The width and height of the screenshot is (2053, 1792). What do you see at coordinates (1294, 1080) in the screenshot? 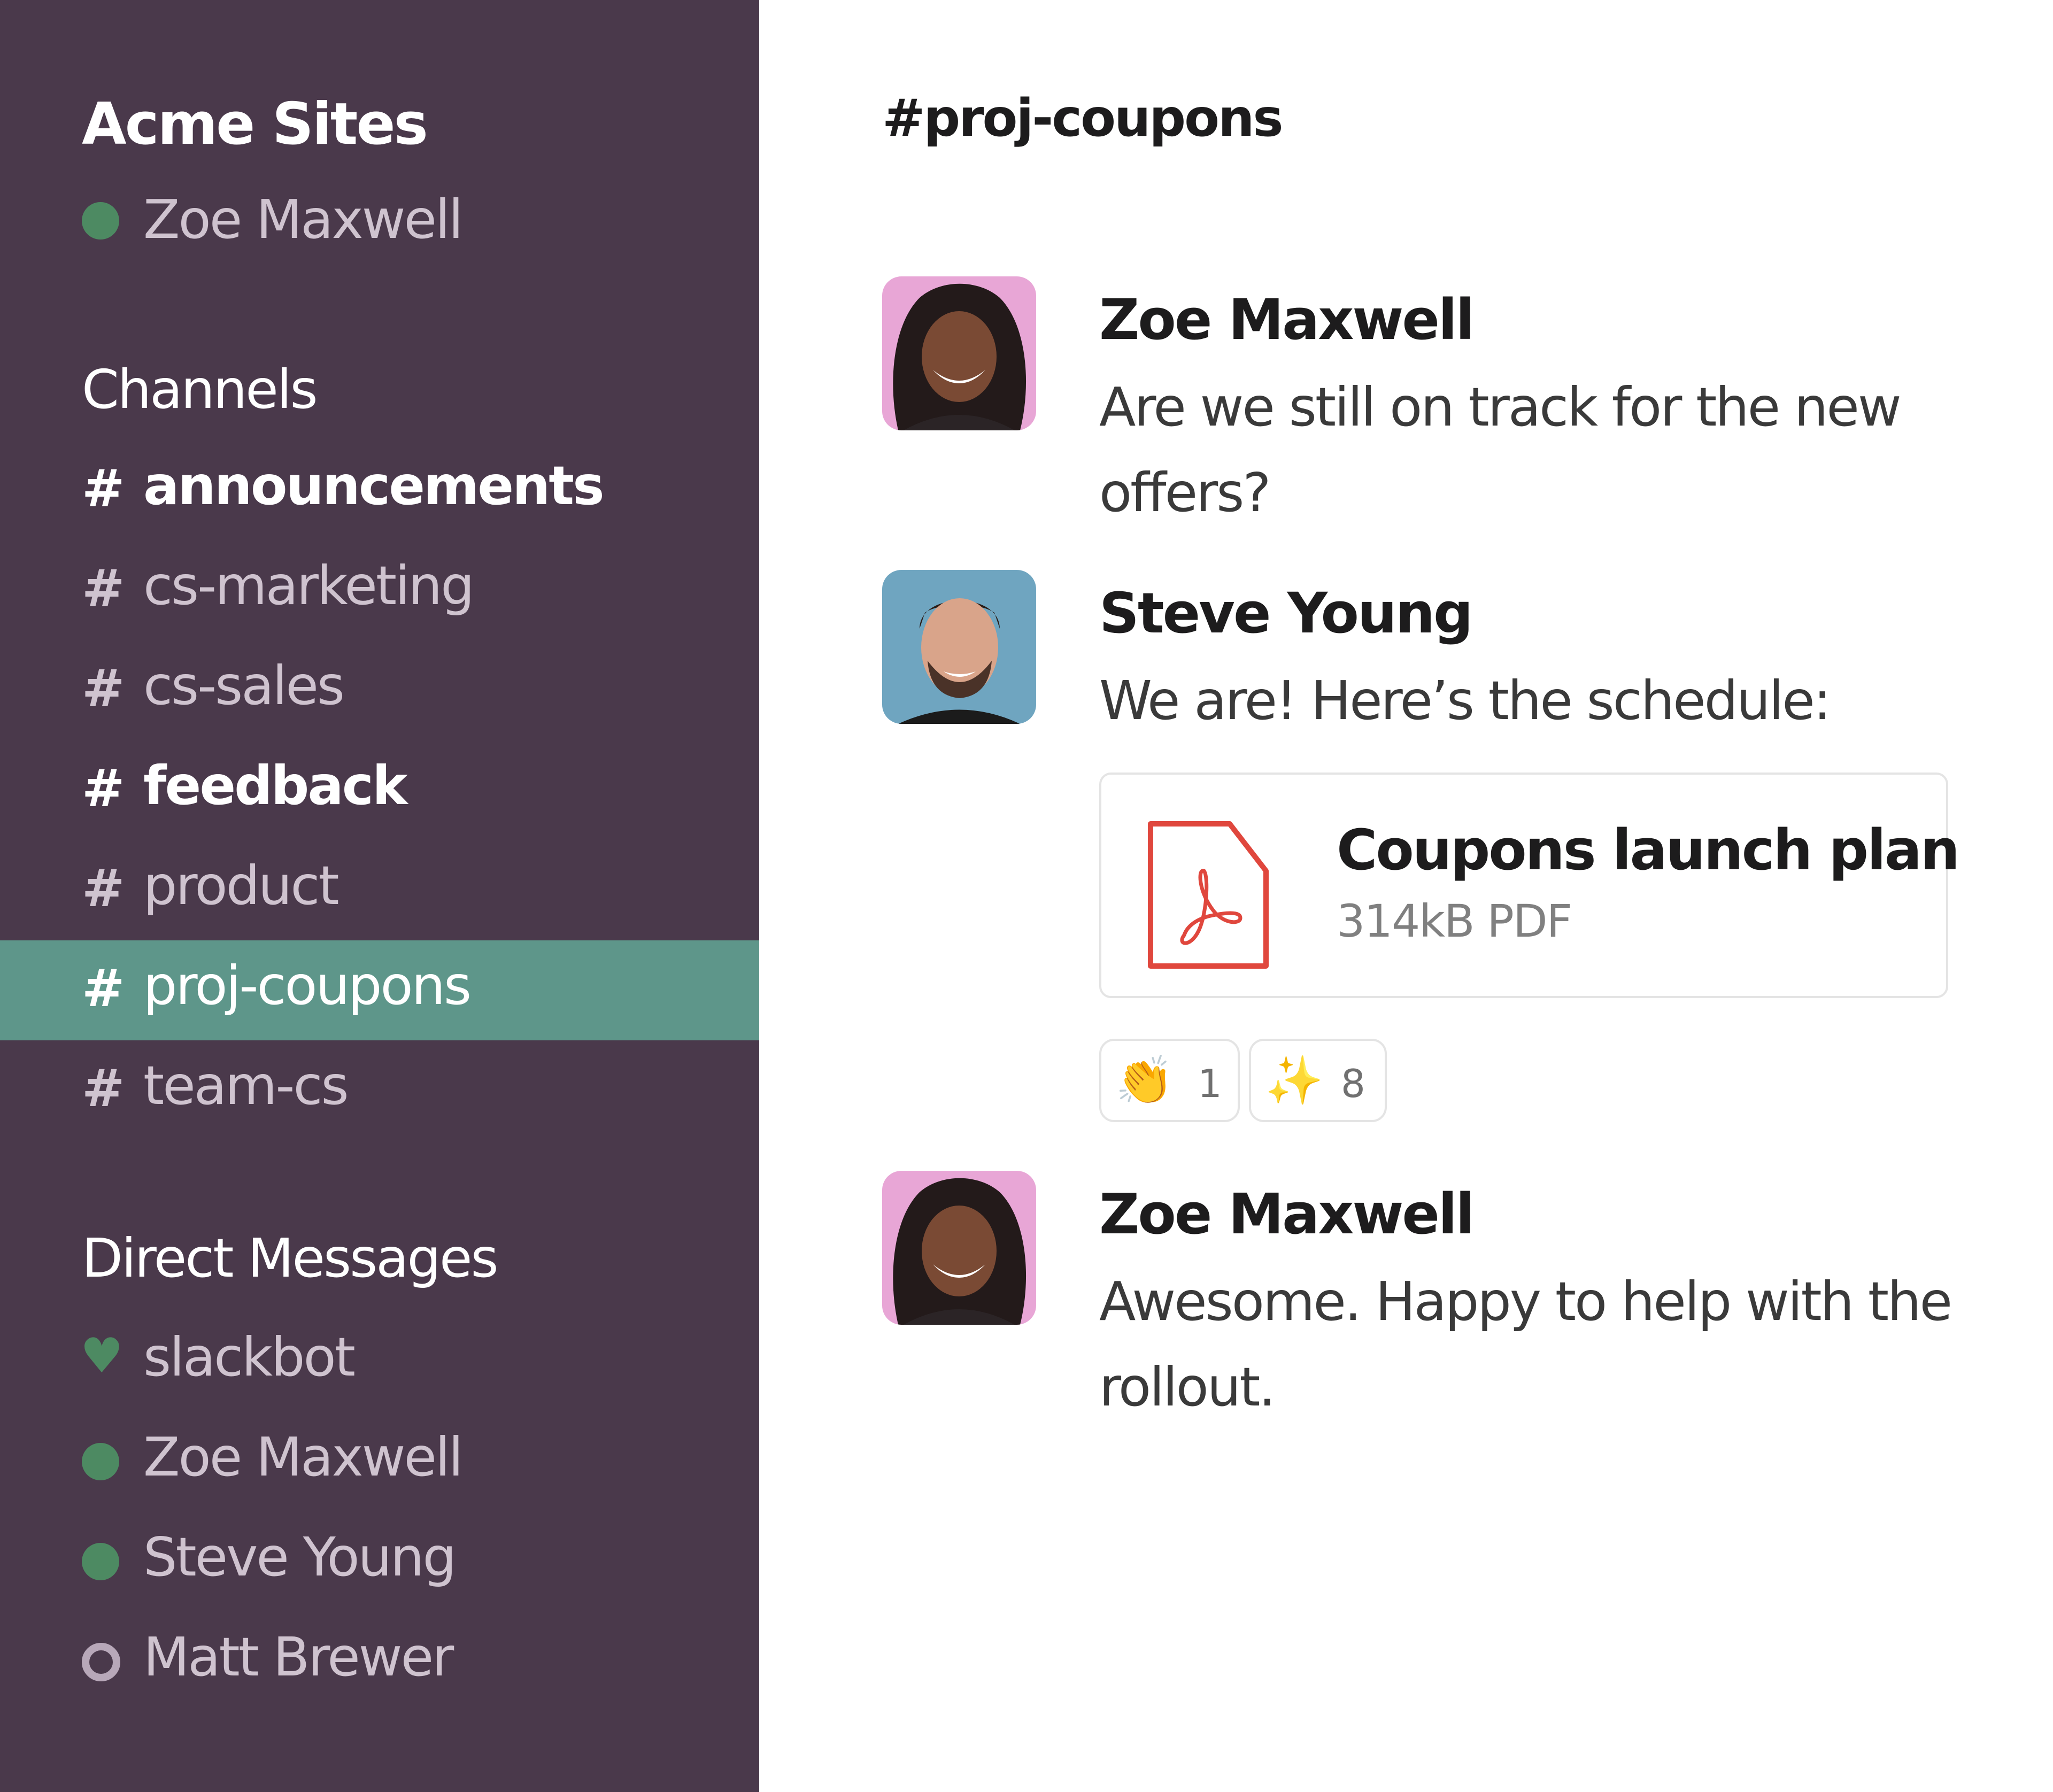
I see `sparkles-emoji-icon: ✨` at bounding box center [1294, 1080].